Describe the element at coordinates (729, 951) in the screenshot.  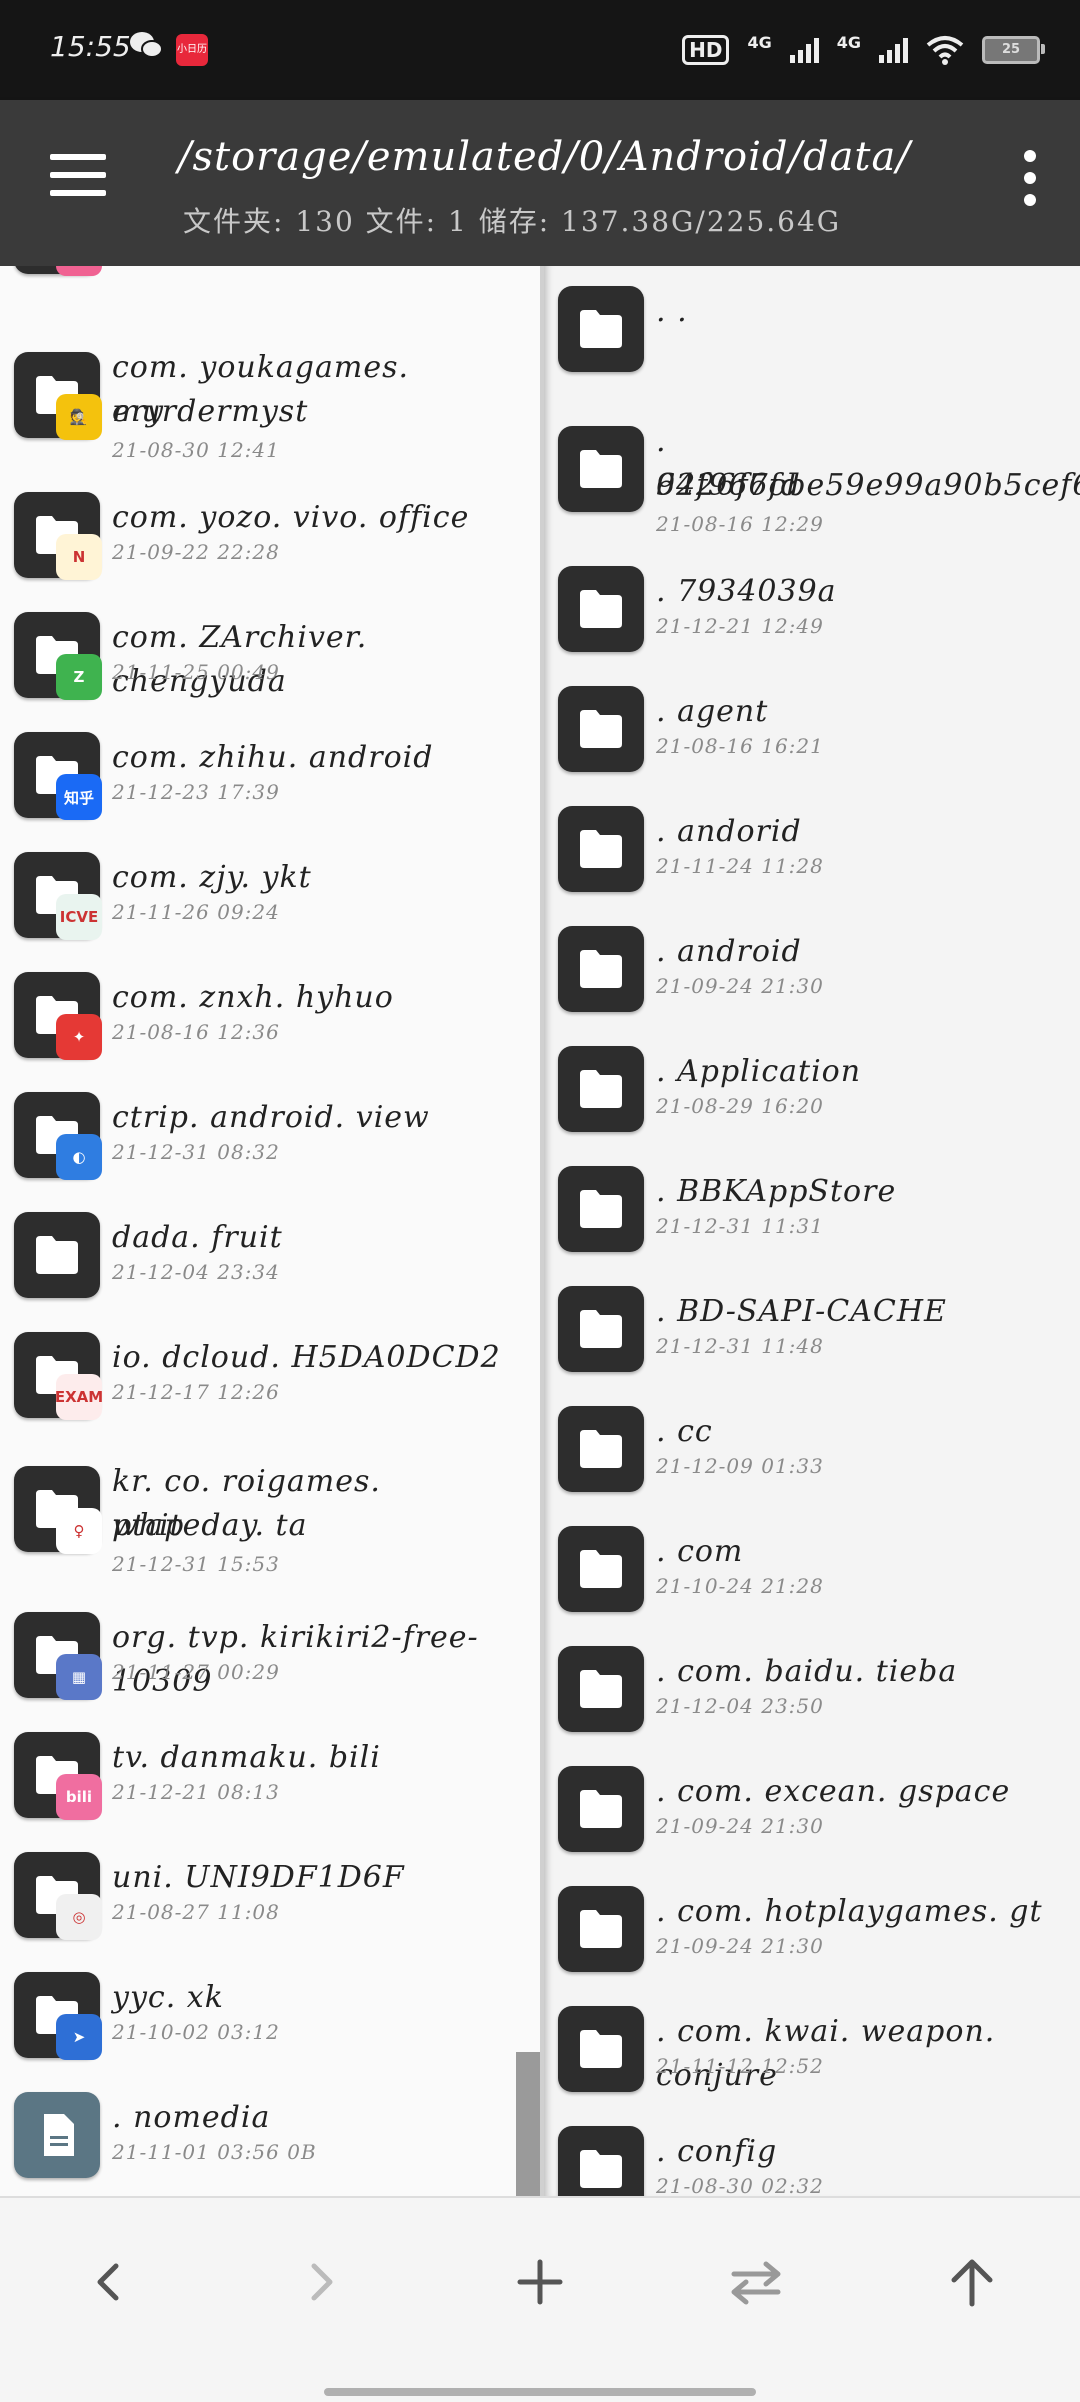
I see `item-name: . android` at that location.